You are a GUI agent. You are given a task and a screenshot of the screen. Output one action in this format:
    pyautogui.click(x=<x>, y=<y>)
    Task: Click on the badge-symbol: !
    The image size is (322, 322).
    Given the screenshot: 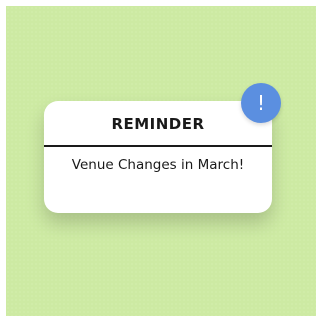 What is the action you would take?
    pyautogui.click(x=261, y=103)
    